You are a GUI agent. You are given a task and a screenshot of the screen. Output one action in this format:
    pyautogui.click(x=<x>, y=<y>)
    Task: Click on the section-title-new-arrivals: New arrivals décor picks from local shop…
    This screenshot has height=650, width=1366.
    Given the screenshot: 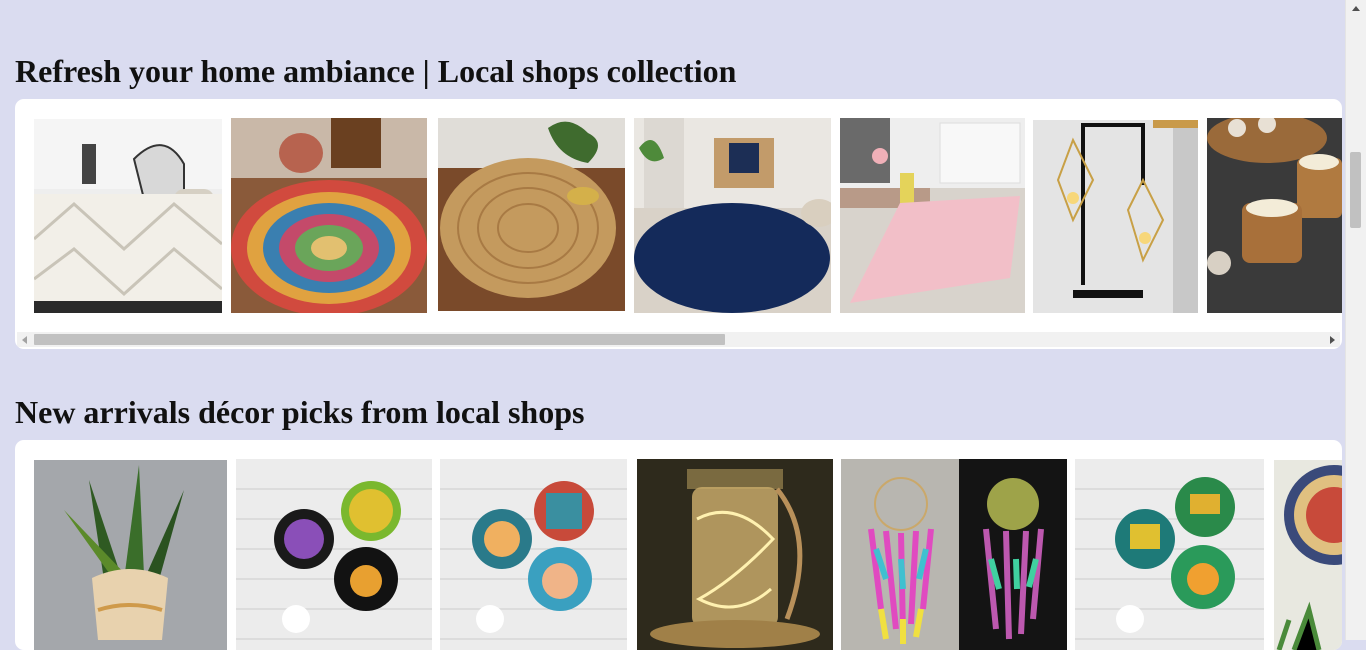 What is the action you would take?
    pyautogui.click(x=300, y=412)
    